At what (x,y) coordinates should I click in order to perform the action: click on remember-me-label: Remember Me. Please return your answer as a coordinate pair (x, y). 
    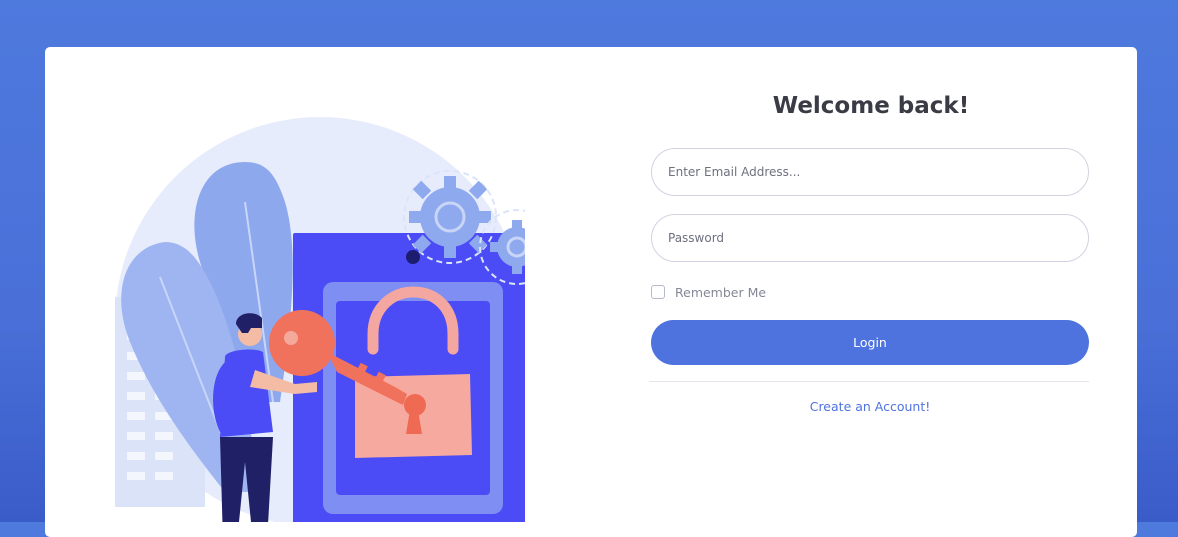
    Looking at the image, I should click on (721, 292).